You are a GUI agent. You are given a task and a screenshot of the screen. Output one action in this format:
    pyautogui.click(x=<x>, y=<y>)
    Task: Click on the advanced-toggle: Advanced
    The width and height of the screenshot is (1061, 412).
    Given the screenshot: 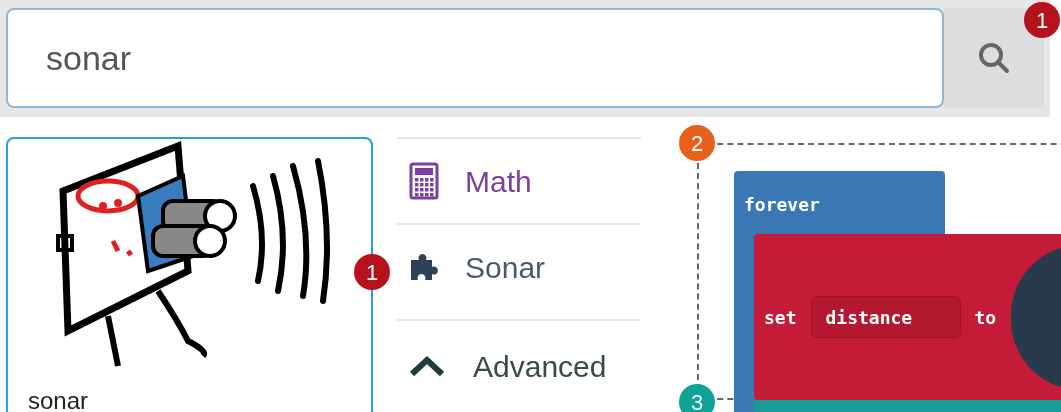 What is the action you would take?
    pyautogui.click(x=519, y=366)
    